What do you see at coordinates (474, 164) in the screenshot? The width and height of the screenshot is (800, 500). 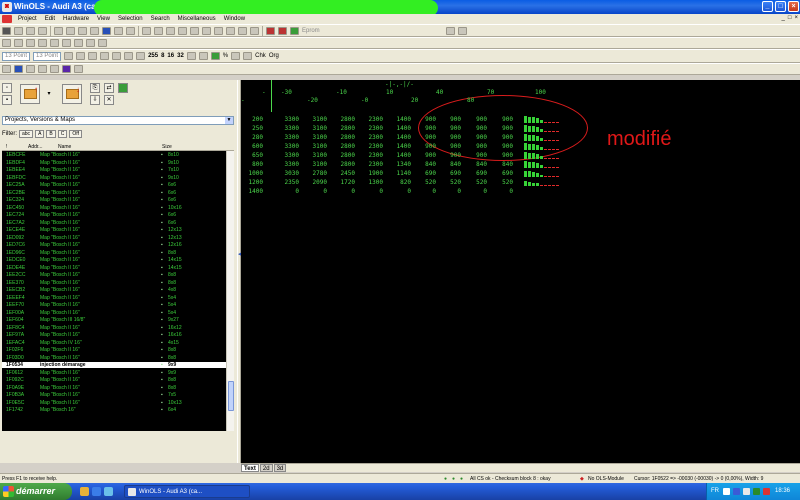 I see `map-cell: 840` at bounding box center [474, 164].